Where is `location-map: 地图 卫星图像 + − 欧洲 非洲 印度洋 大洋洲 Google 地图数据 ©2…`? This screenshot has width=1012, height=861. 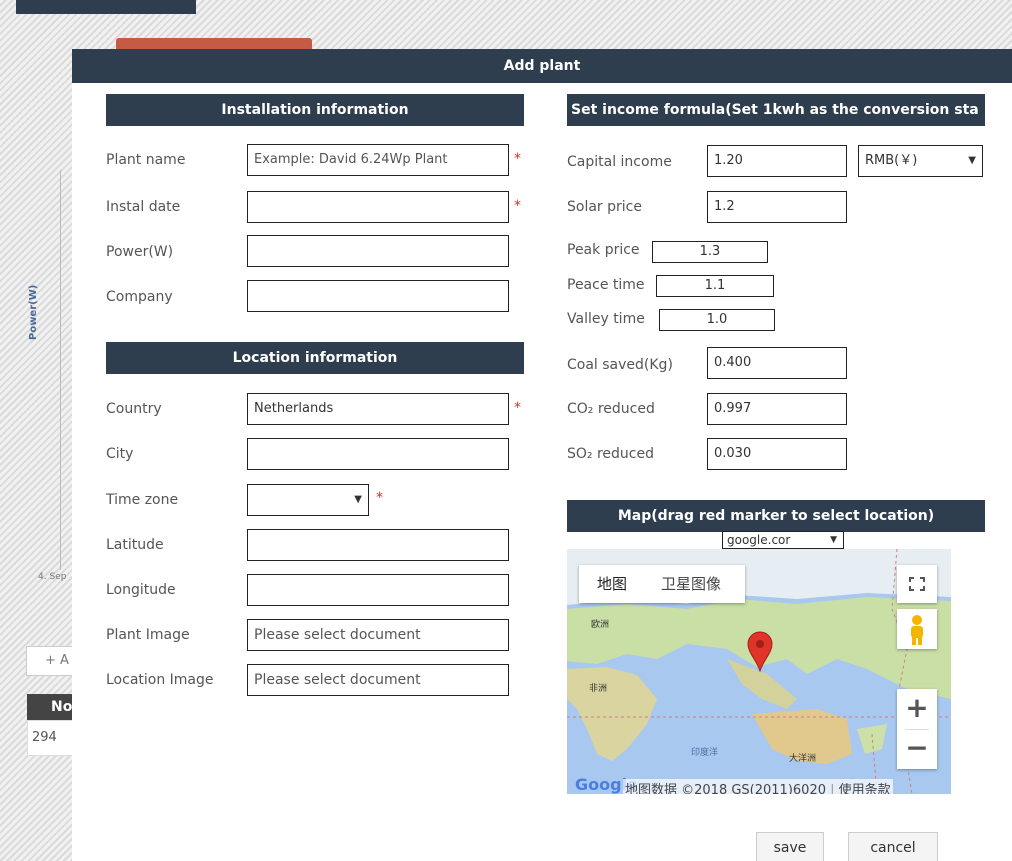
location-map: 地图 卫星图像 + − 欧洲 非洲 印度洋 大洋洲 Google 地图数据 ©2… is located at coordinates (759, 671).